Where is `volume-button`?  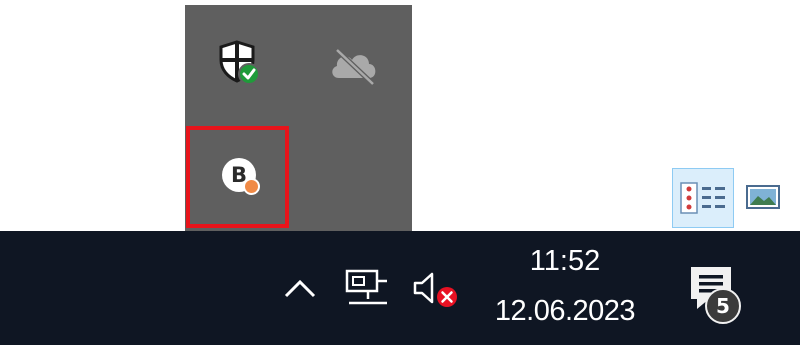 volume-button is located at coordinates (435, 290).